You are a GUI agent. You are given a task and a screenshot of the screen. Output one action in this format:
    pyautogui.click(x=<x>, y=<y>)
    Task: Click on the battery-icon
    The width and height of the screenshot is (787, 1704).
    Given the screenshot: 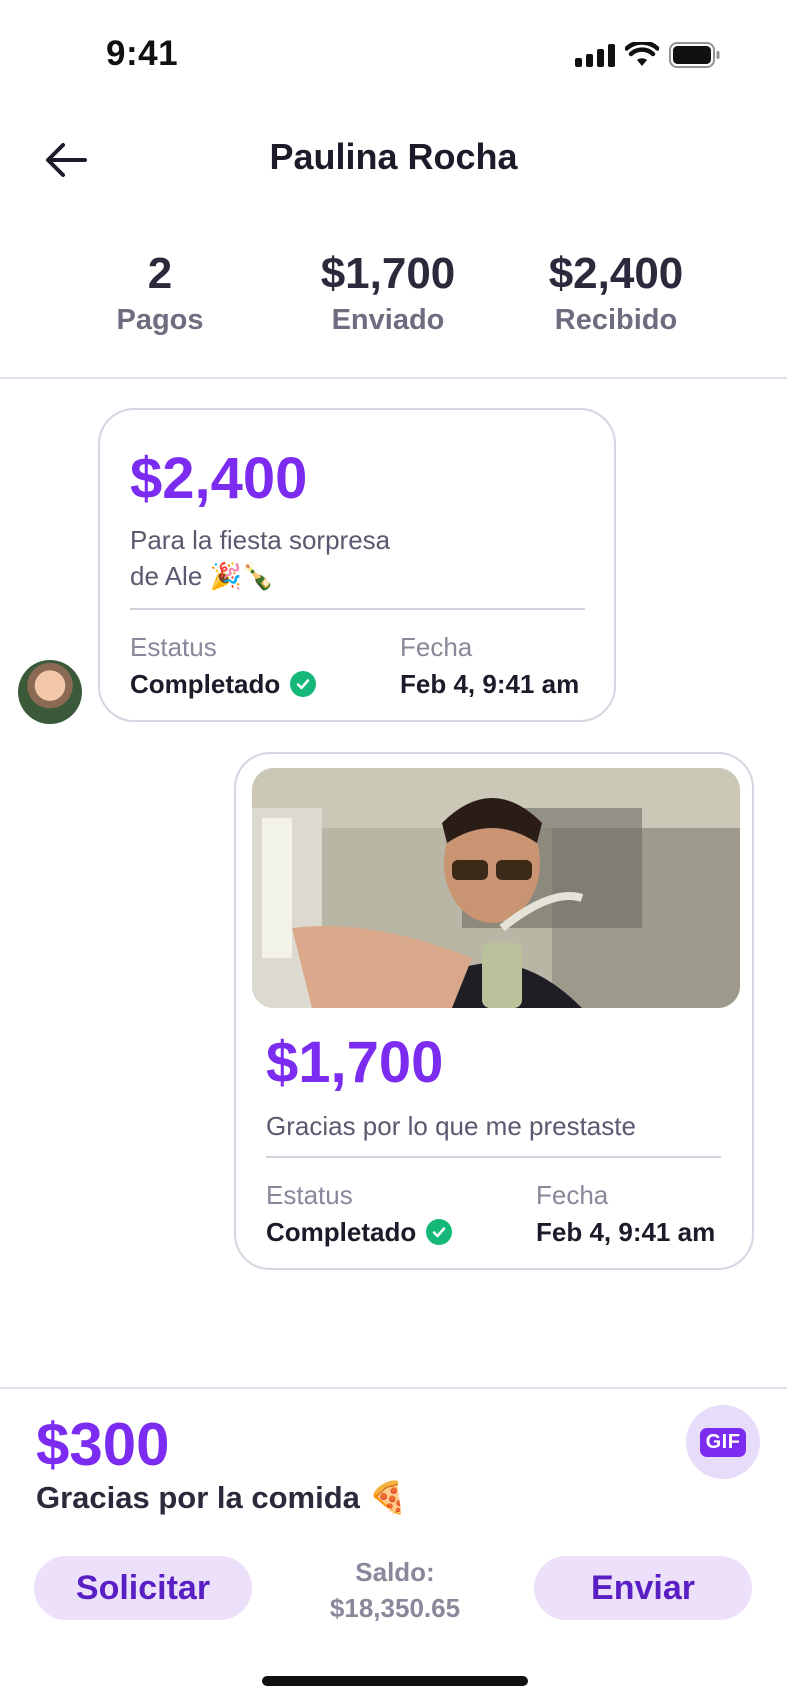 What is the action you would take?
    pyautogui.click(x=694, y=55)
    